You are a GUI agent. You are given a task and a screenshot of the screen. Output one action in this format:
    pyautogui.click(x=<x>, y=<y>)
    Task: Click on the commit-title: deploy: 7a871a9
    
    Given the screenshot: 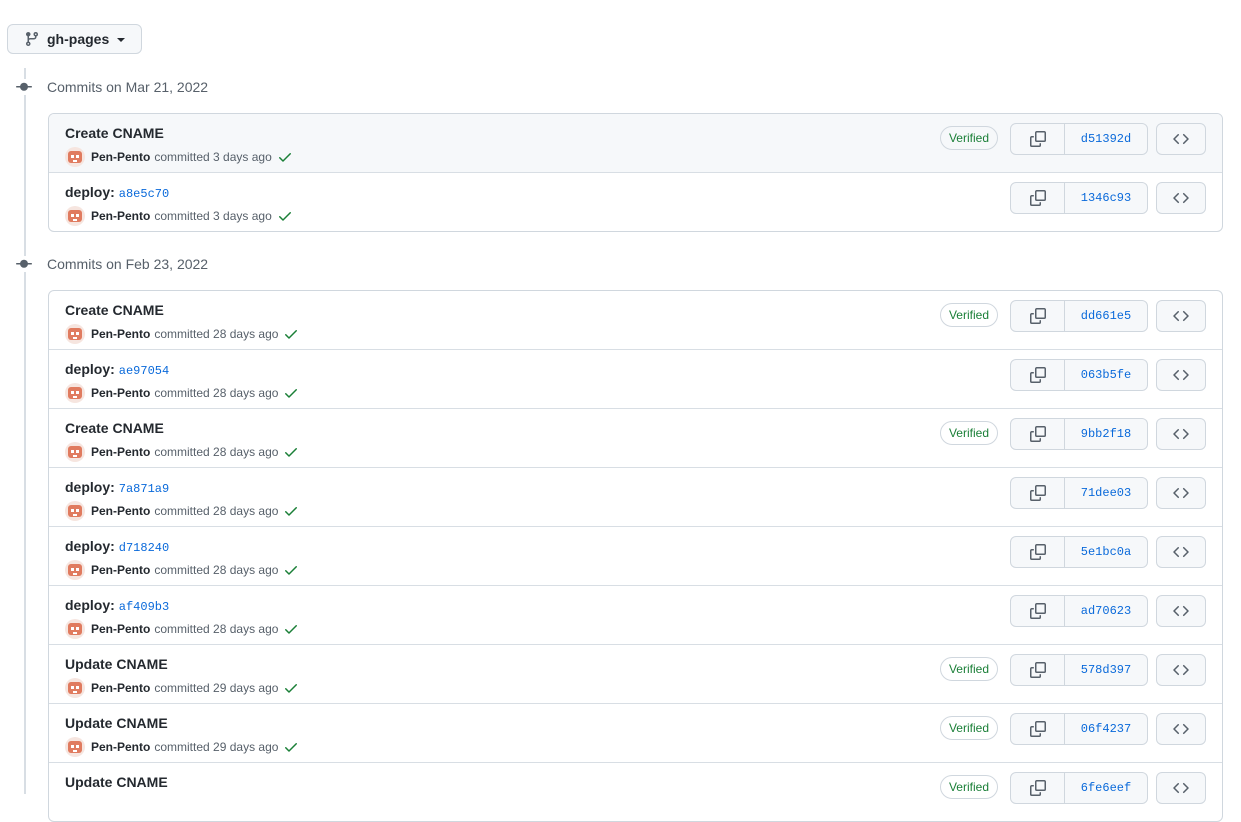 What is the action you would take?
    pyautogui.click(x=117, y=487)
    